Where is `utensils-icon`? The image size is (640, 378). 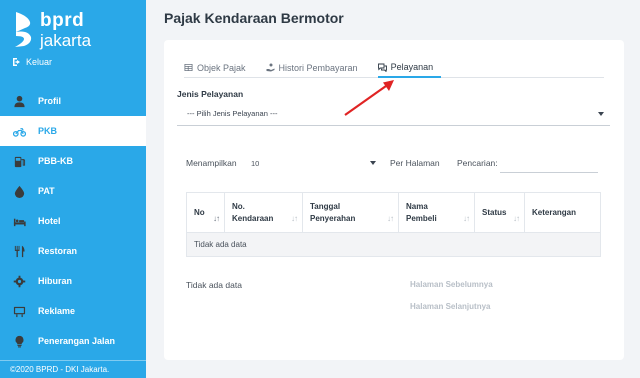 utensils-icon is located at coordinates (19, 251).